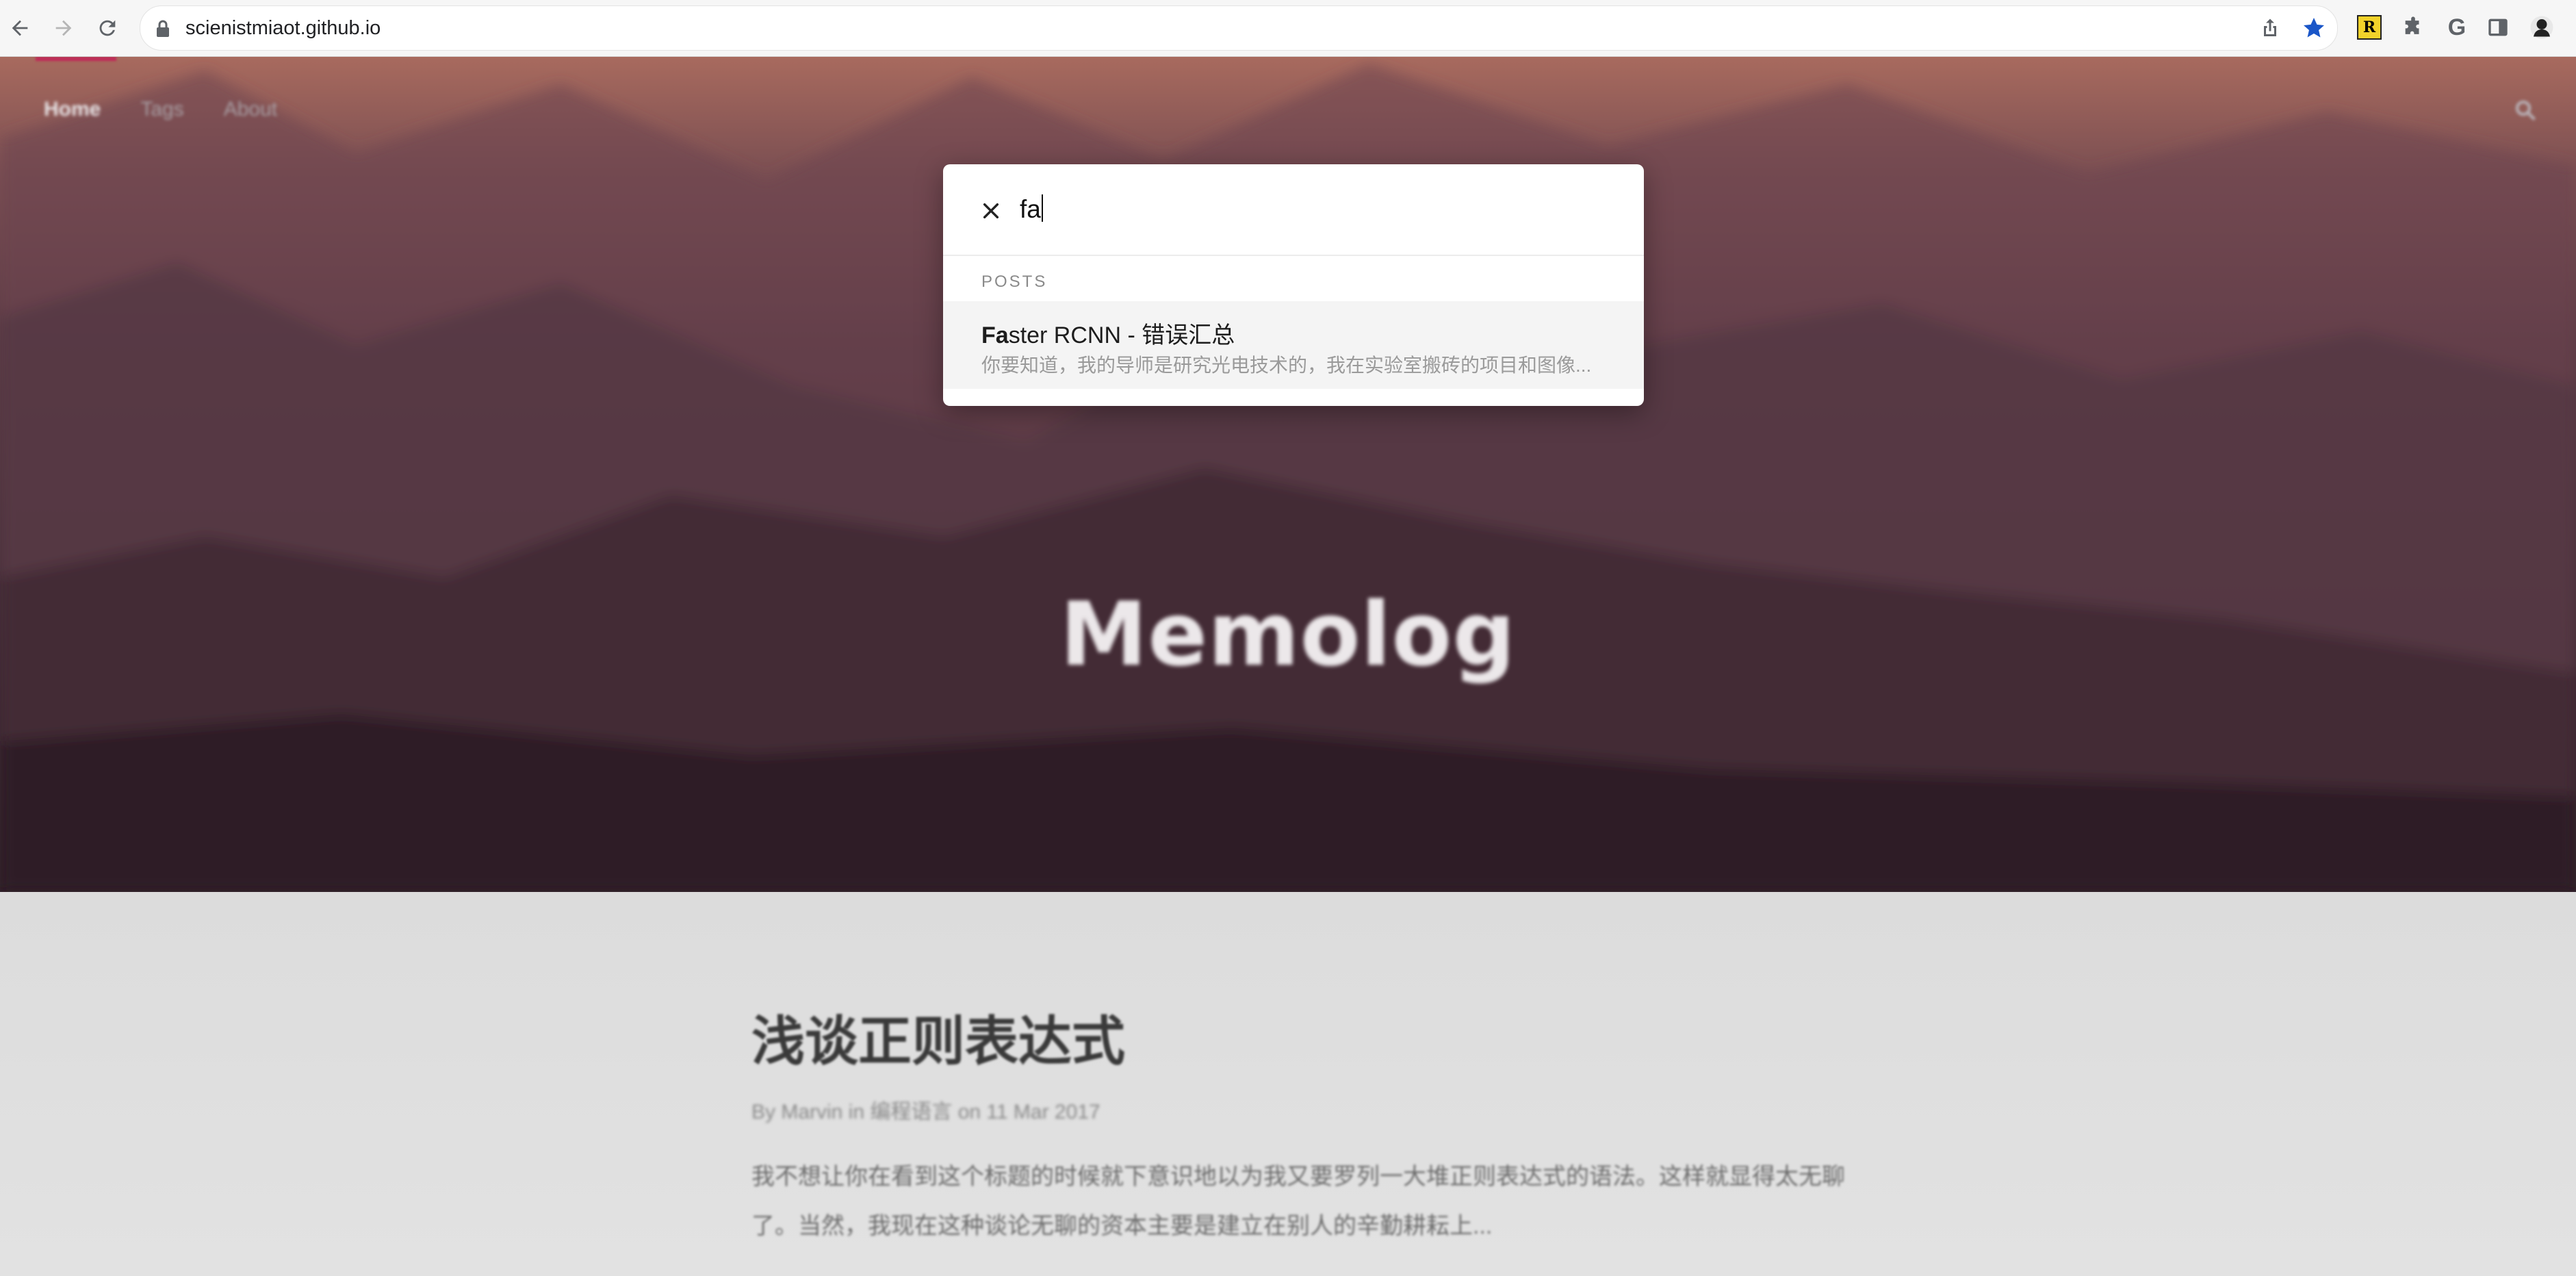 This screenshot has height=1276, width=2576. I want to click on side-panel-icon, so click(2498, 27).